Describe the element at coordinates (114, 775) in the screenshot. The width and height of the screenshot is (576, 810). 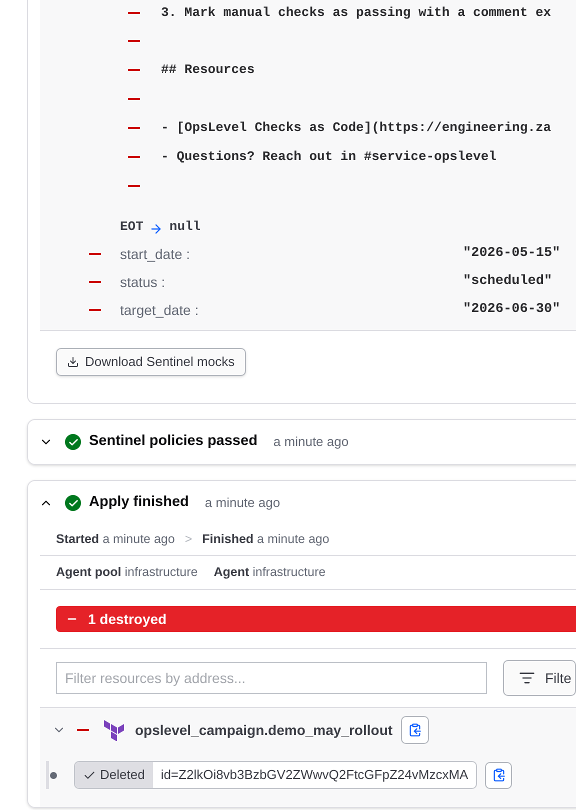
I see `state-badge: Deleted` at that location.